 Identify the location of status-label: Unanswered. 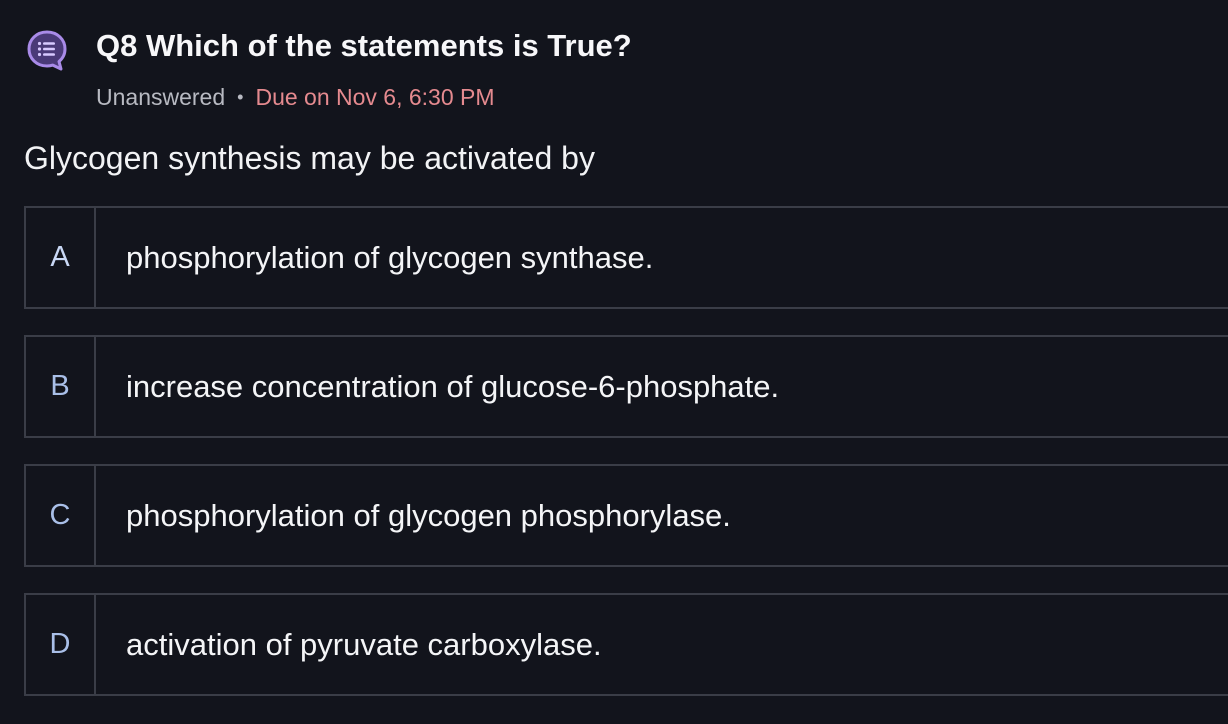
(161, 97).